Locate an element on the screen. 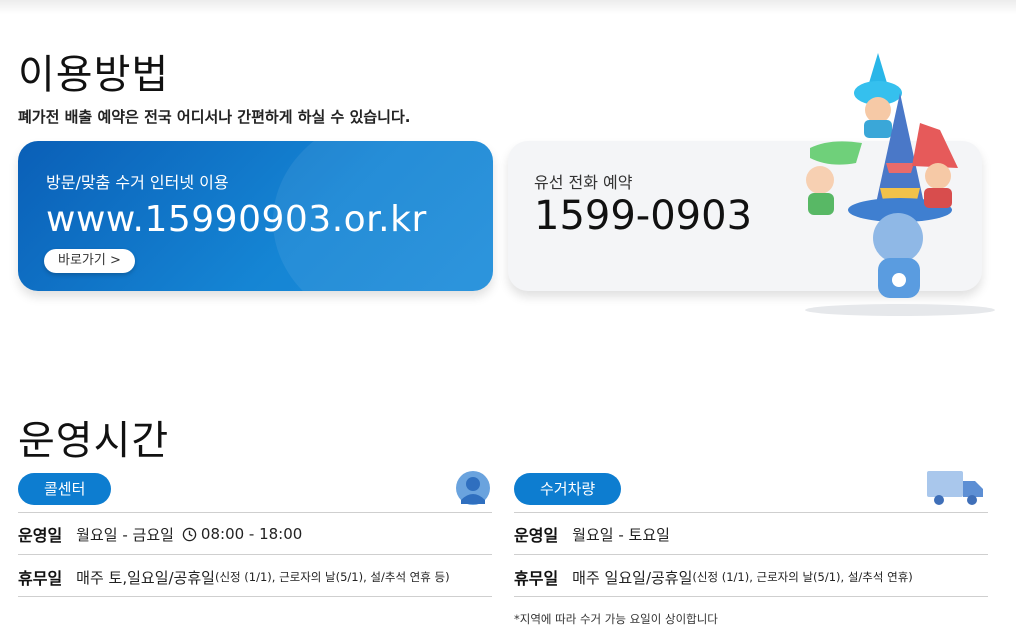 The width and height of the screenshot is (1016, 638). person-icon is located at coordinates (473, 488).